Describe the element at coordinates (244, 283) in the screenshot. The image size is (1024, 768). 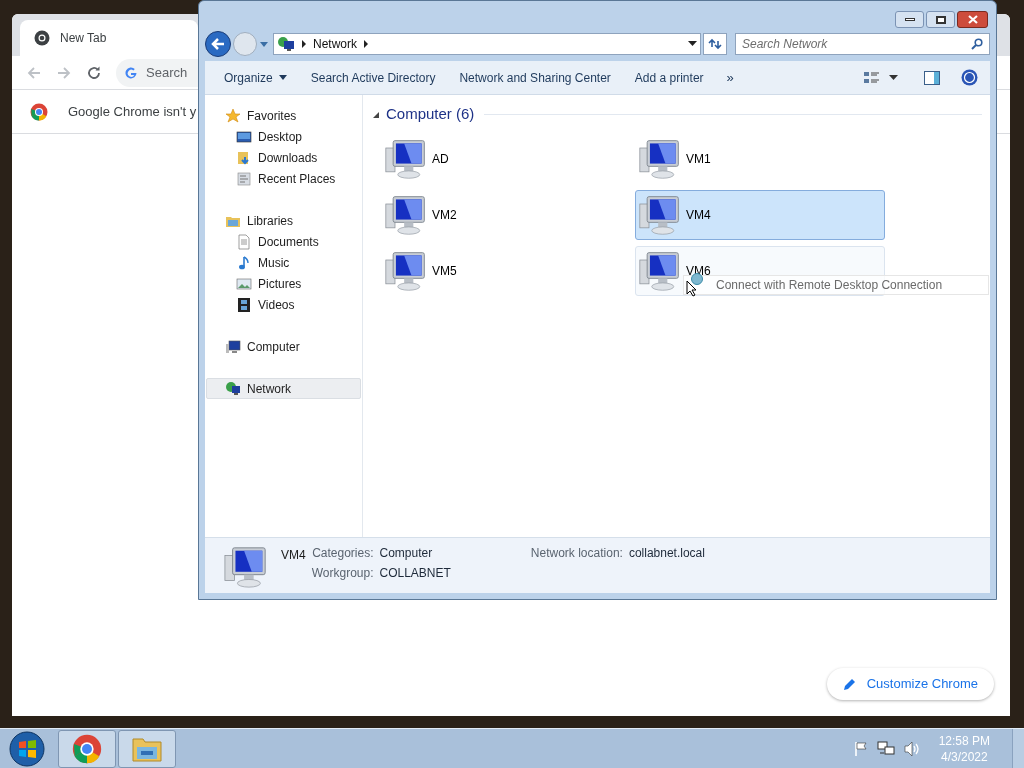
I see `picture-icon` at that location.